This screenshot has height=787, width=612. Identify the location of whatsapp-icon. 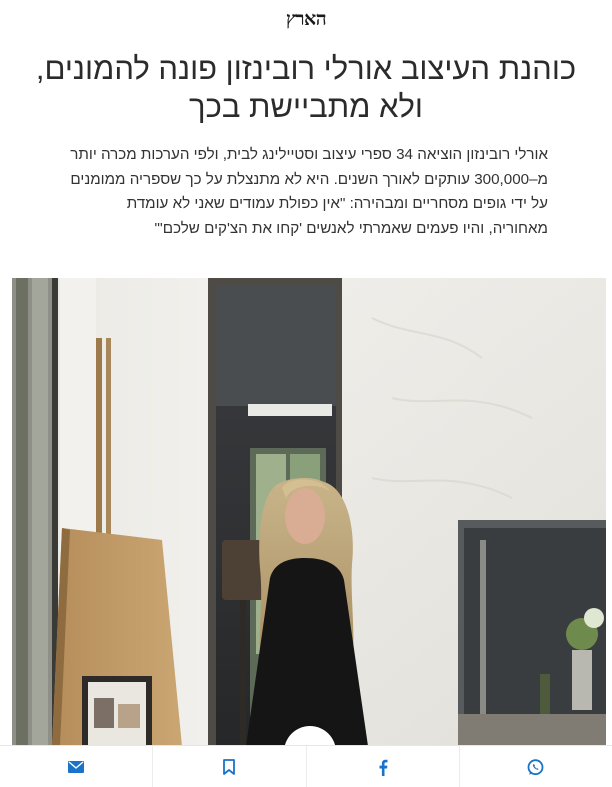
(535, 767).